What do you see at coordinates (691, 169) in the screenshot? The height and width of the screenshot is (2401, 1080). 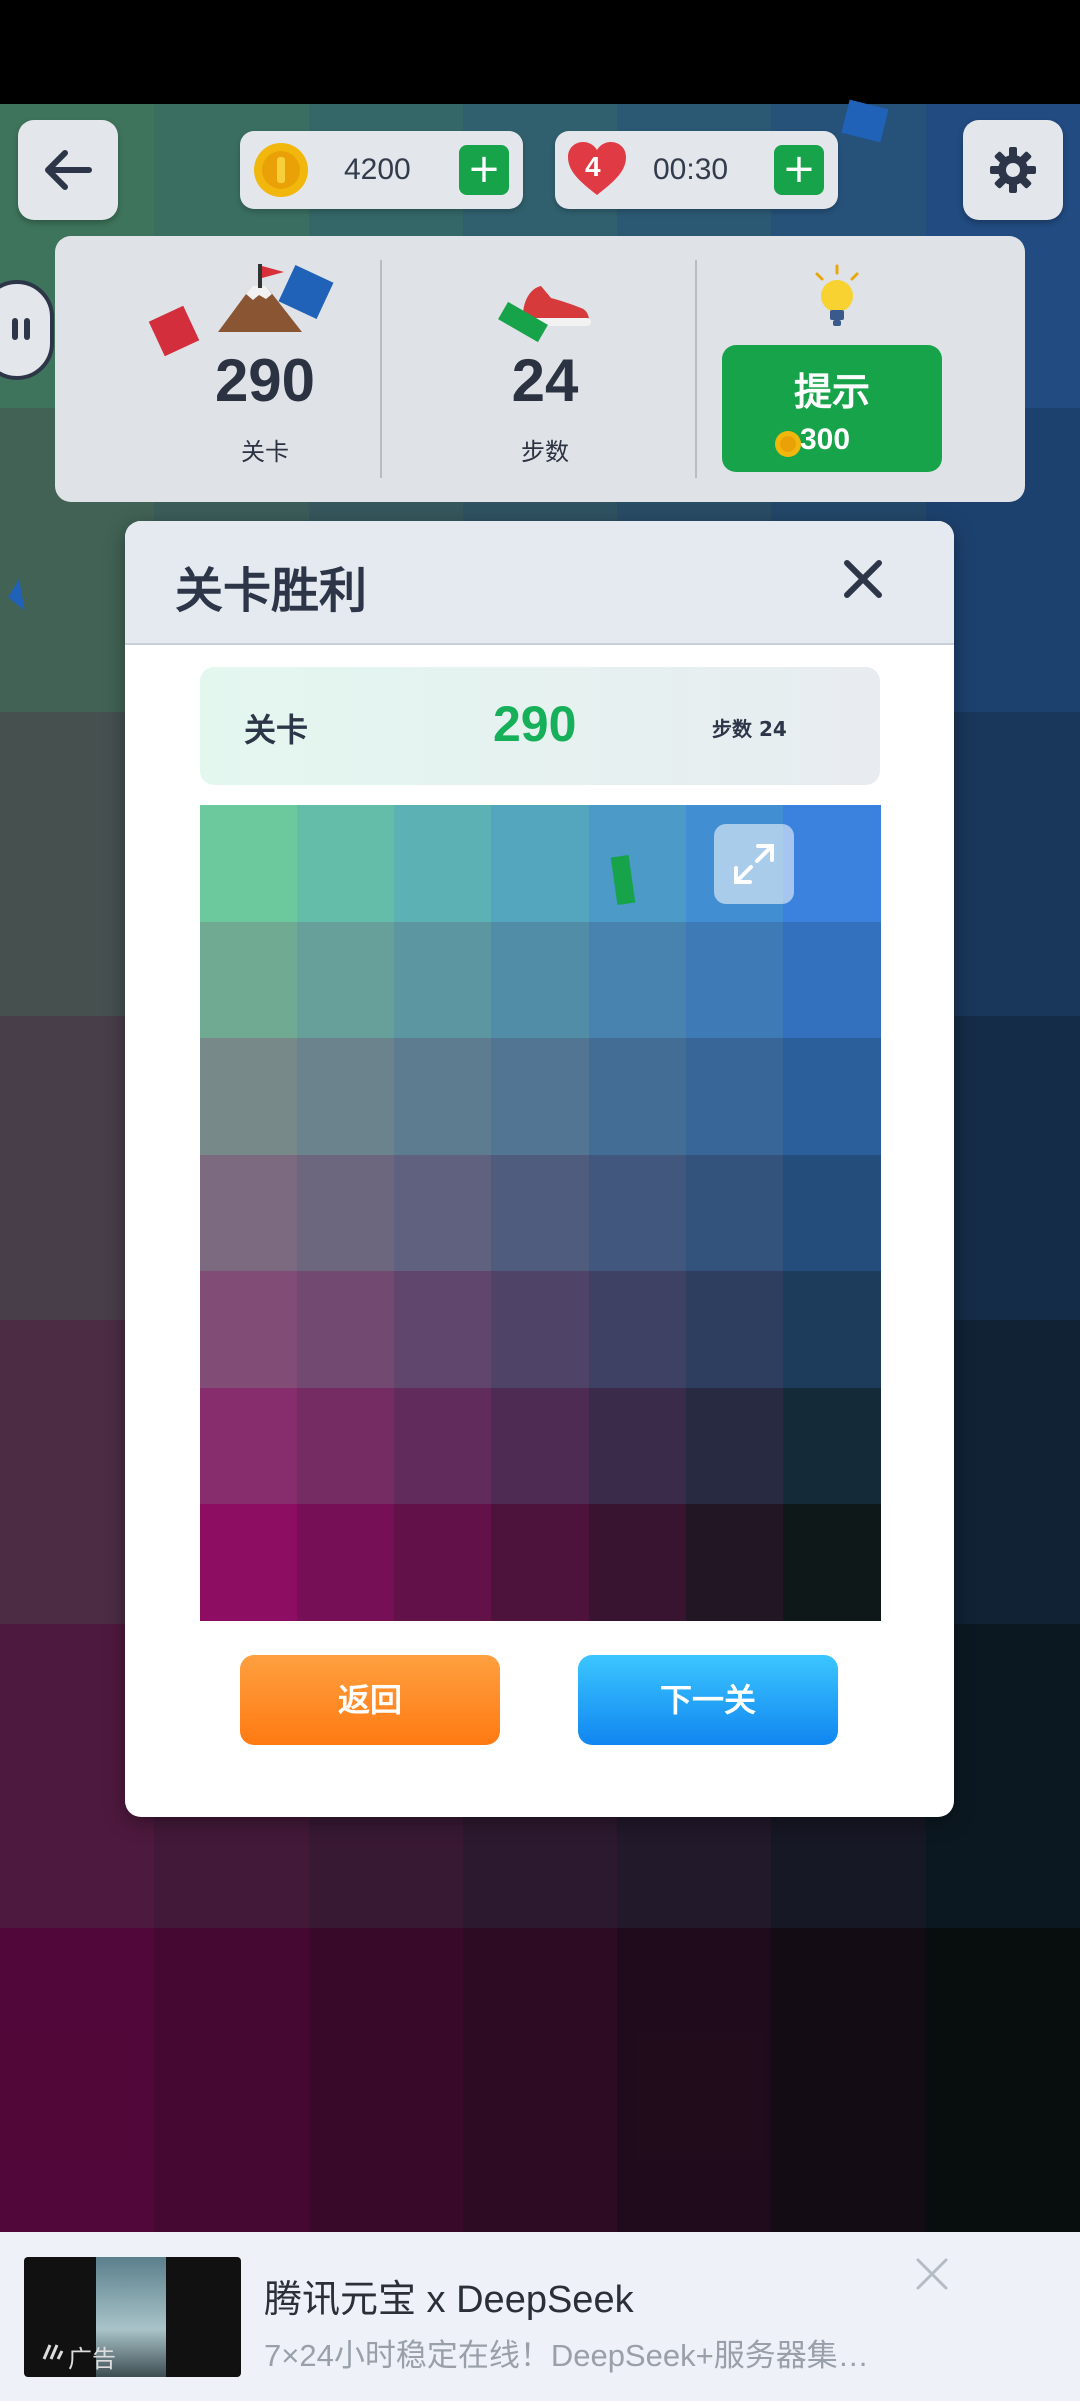 I see `timer-value: 00:30` at bounding box center [691, 169].